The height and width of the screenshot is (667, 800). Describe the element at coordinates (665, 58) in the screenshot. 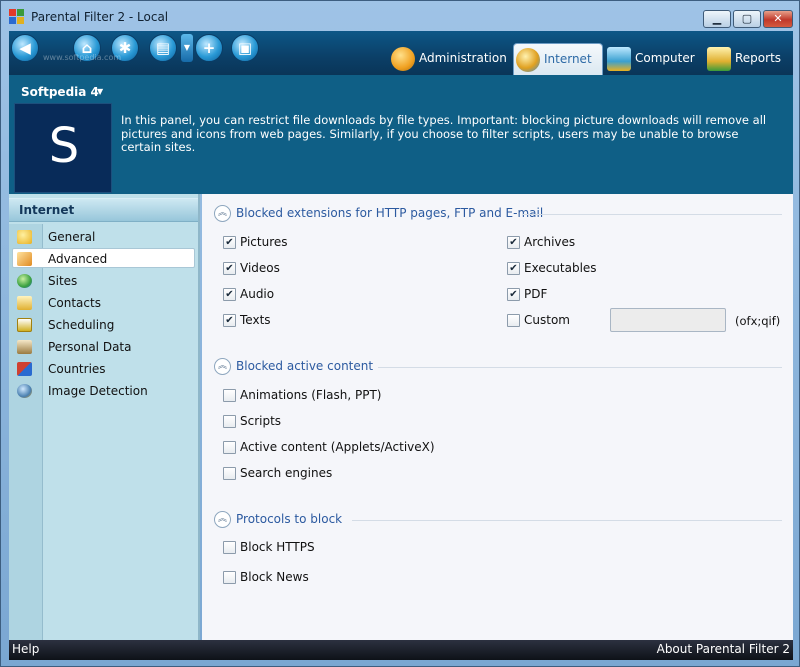

I see `tab-label: Computer` at that location.